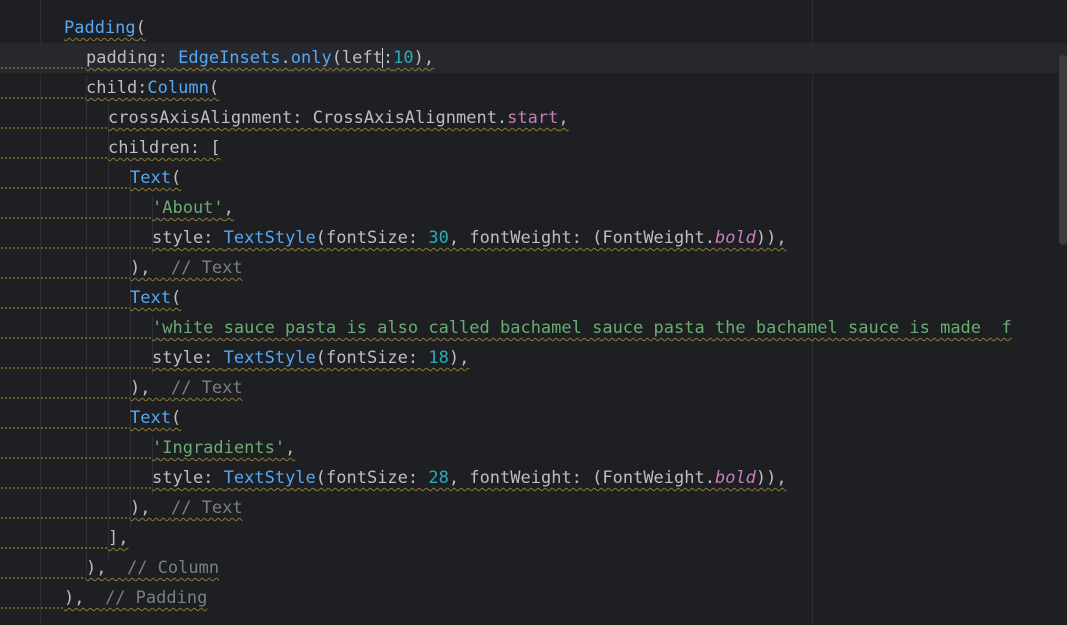 Image resolution: width=1067 pixels, height=625 pixels. I want to click on code-line: ), // Padding, so click(533, 598).